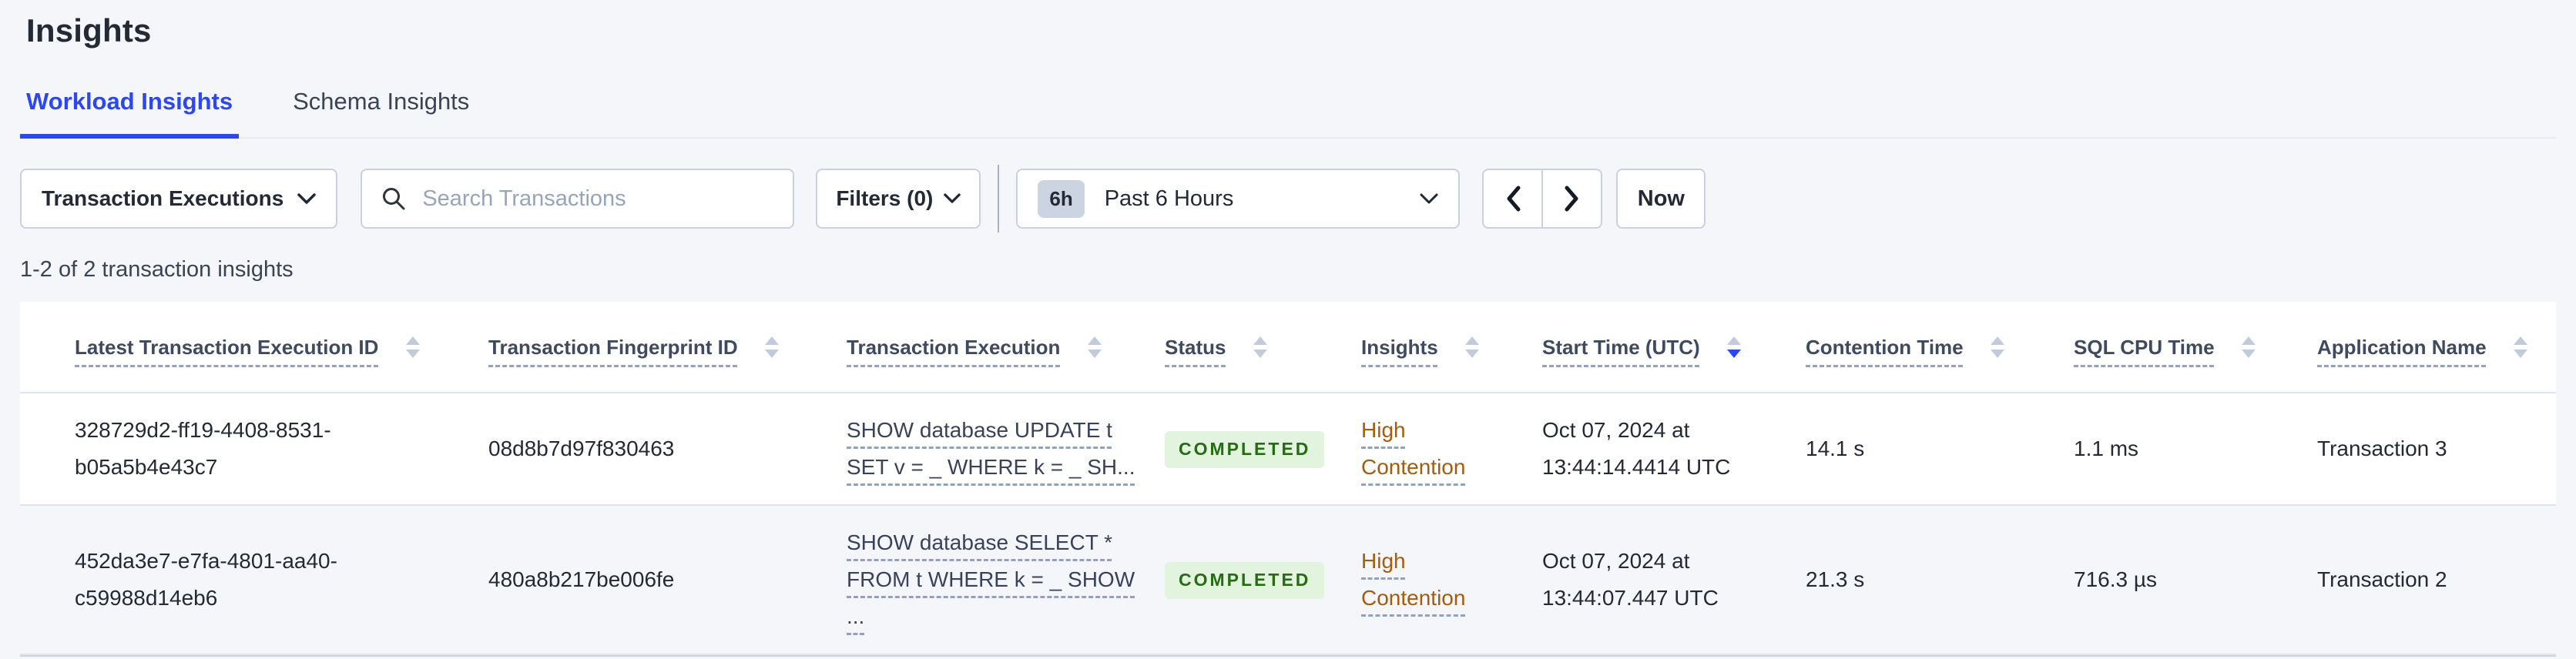  I want to click on previous-time-range-button, so click(1513, 199).